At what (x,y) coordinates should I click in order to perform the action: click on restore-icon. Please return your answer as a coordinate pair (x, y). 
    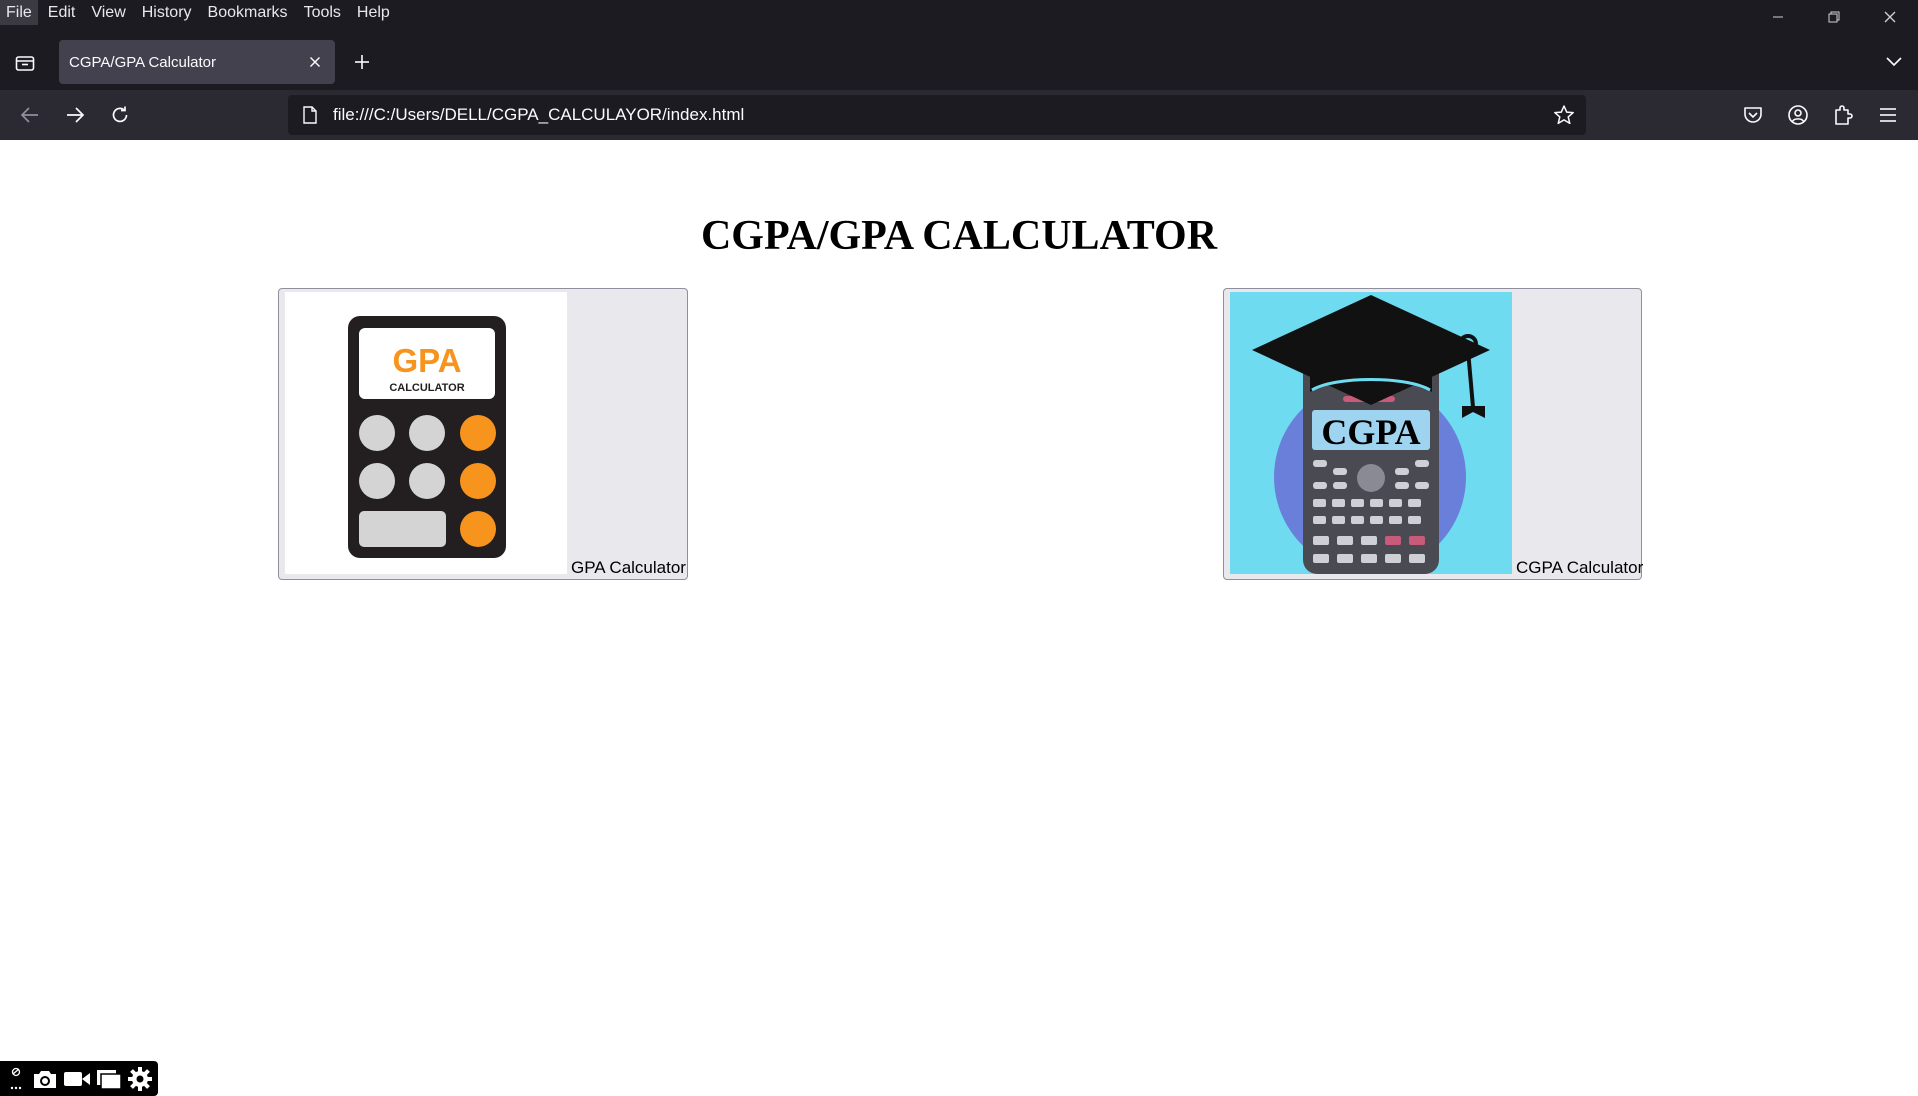
    Looking at the image, I should click on (1834, 17).